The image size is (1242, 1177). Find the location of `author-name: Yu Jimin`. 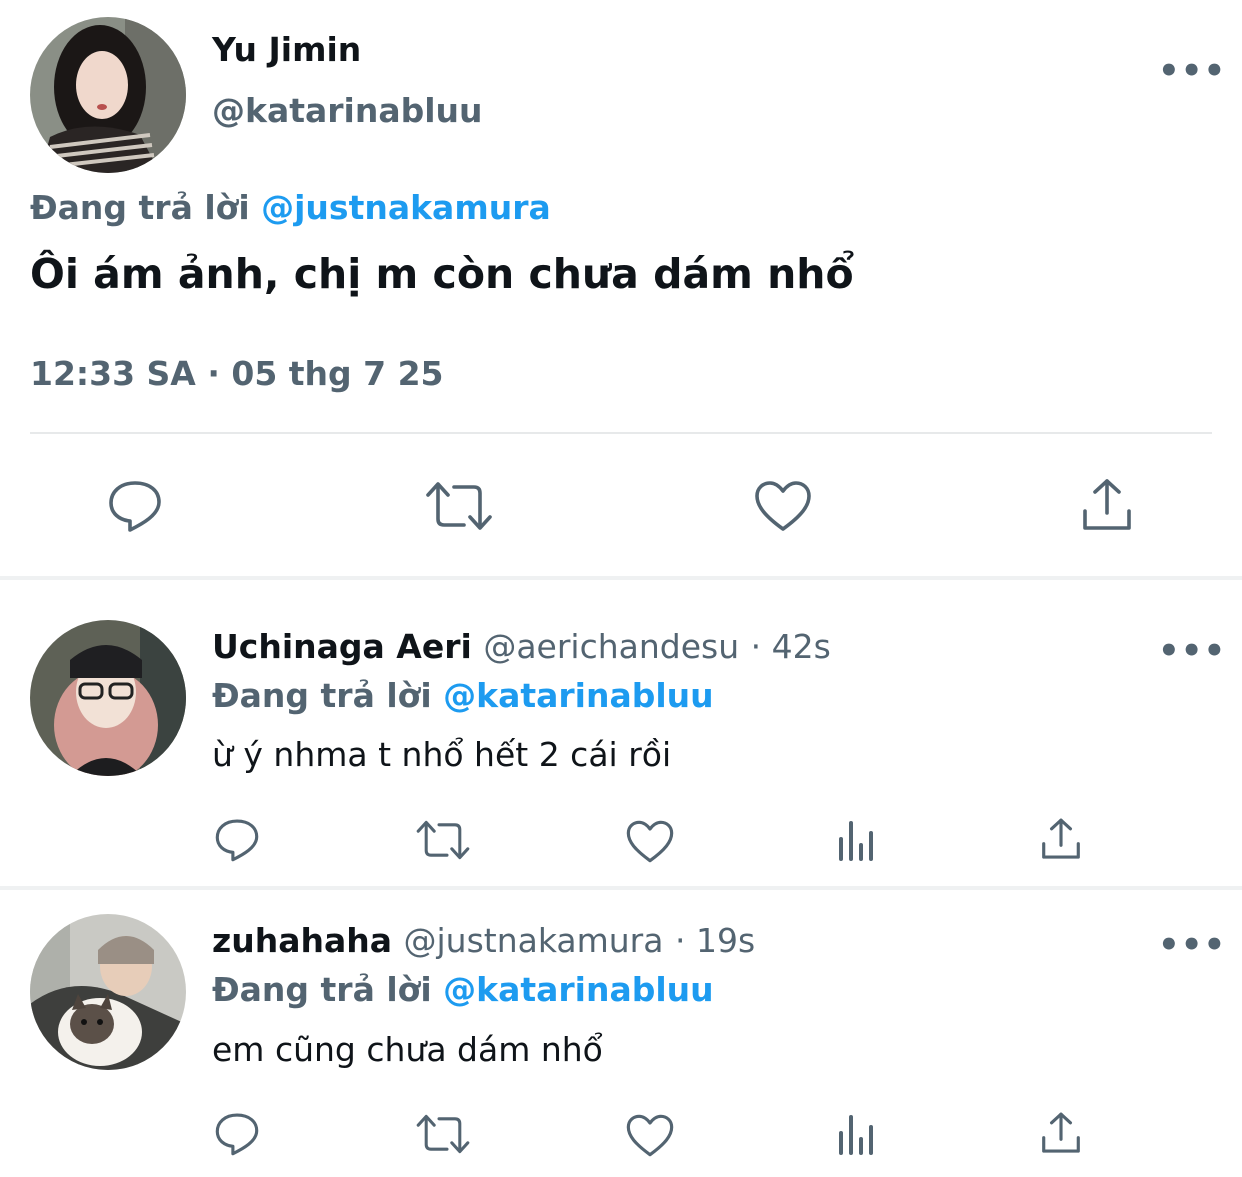

author-name: Yu Jimin is located at coordinates (286, 49).